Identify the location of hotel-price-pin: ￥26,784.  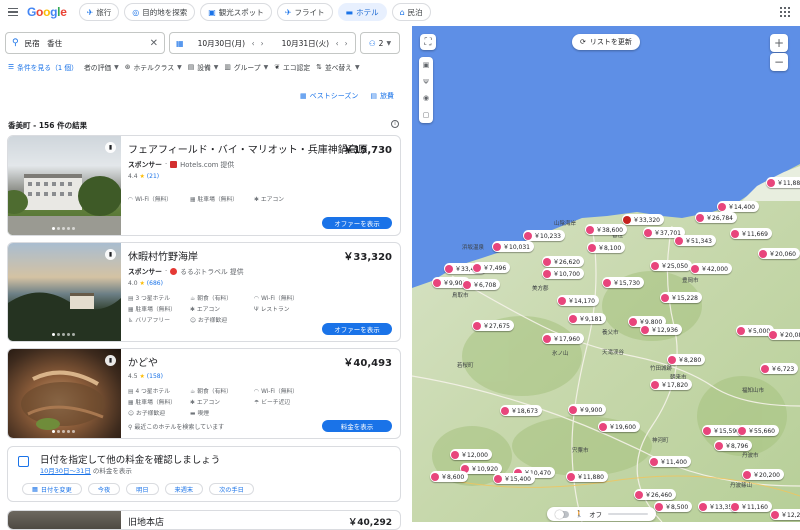
(716, 217).